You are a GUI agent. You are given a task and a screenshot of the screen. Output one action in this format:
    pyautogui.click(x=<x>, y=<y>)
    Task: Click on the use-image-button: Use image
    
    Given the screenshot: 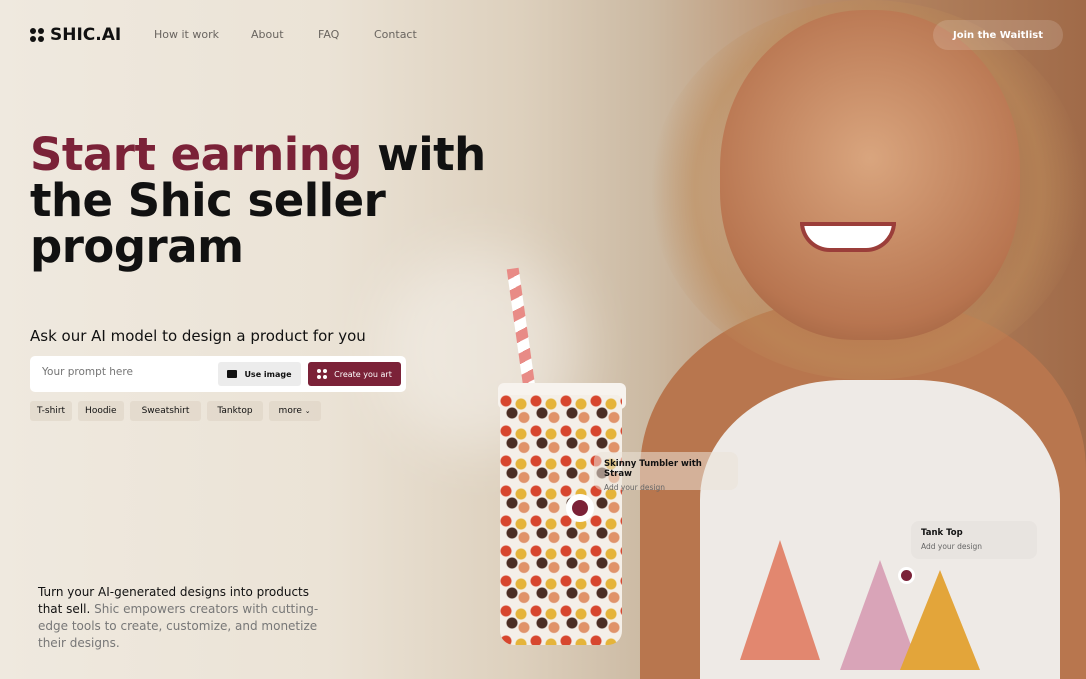 What is the action you would take?
    pyautogui.click(x=259, y=374)
    